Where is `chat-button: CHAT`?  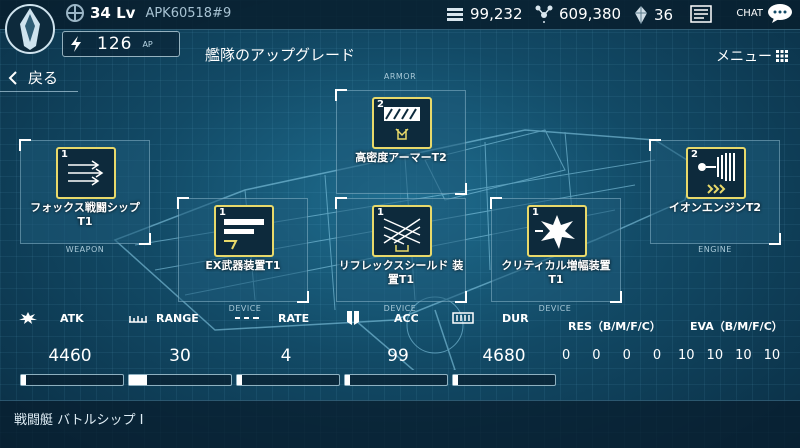
chat-button: CHAT is located at coordinates (765, 13).